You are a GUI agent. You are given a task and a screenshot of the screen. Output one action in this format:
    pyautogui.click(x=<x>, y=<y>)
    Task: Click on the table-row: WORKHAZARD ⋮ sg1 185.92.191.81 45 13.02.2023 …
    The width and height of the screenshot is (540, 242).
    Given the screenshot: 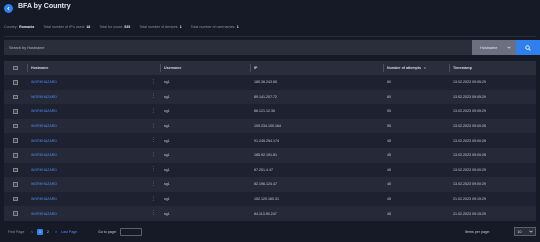 What is the action you would take?
    pyautogui.click(x=270, y=155)
    